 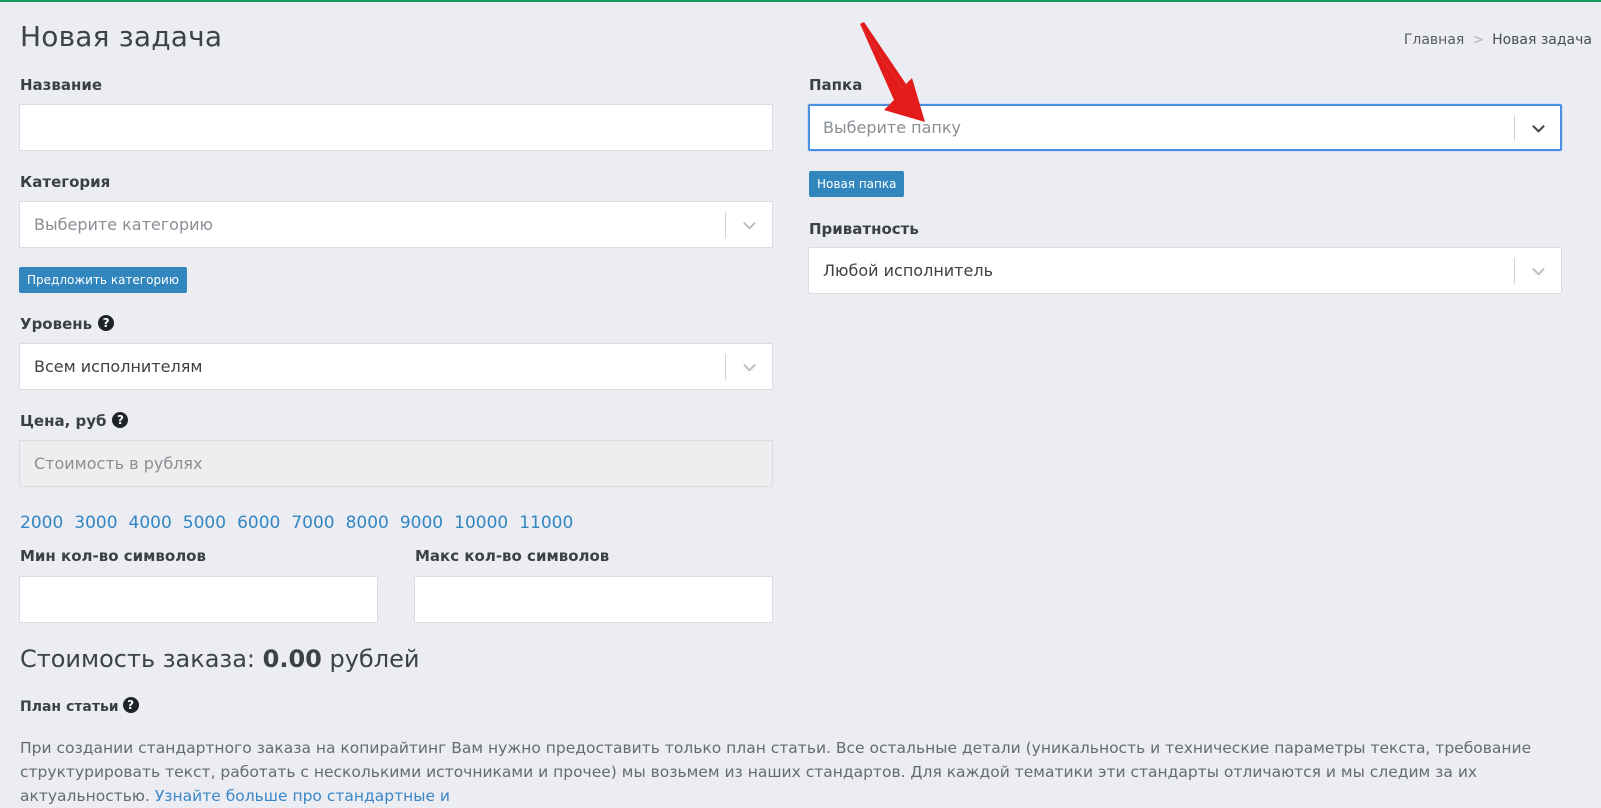 I want to click on price-preset-link: 8000, so click(x=367, y=523).